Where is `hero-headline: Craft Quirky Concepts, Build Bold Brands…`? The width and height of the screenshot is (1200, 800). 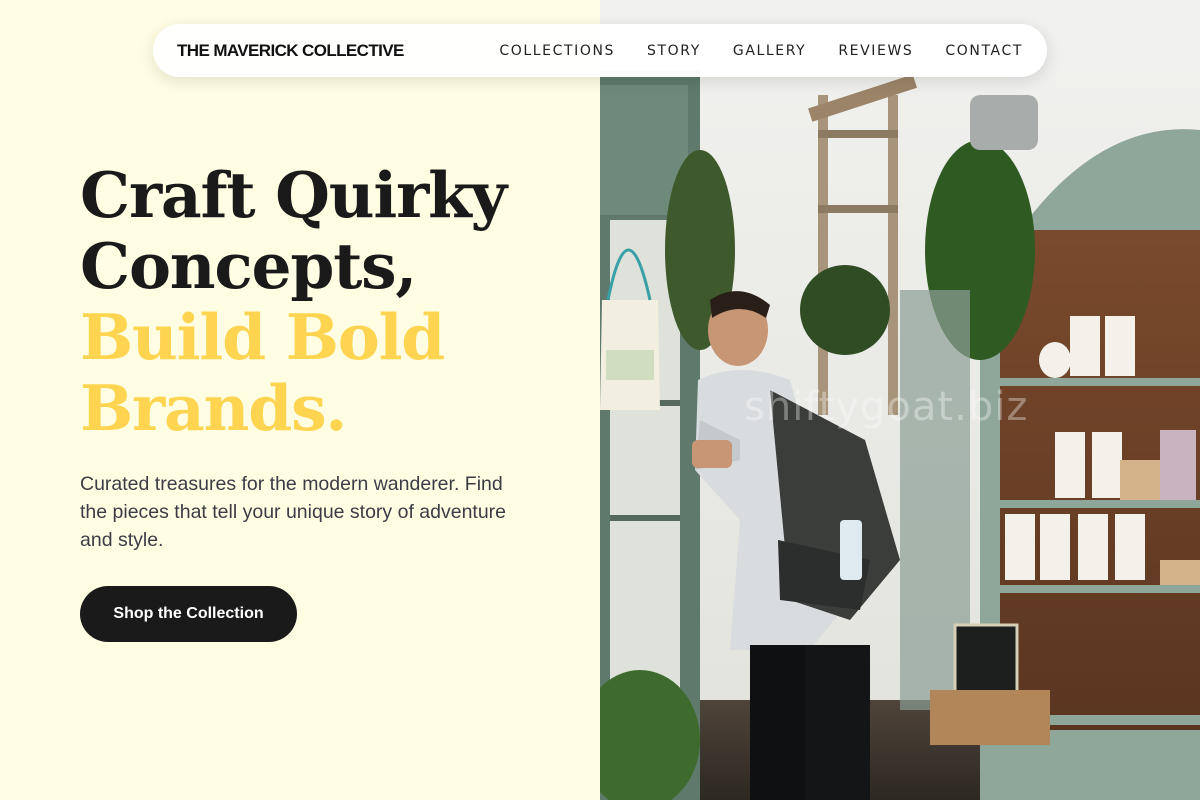
hero-headline: Craft Quirky Concepts, Build Bold Brands… is located at coordinates (293, 301).